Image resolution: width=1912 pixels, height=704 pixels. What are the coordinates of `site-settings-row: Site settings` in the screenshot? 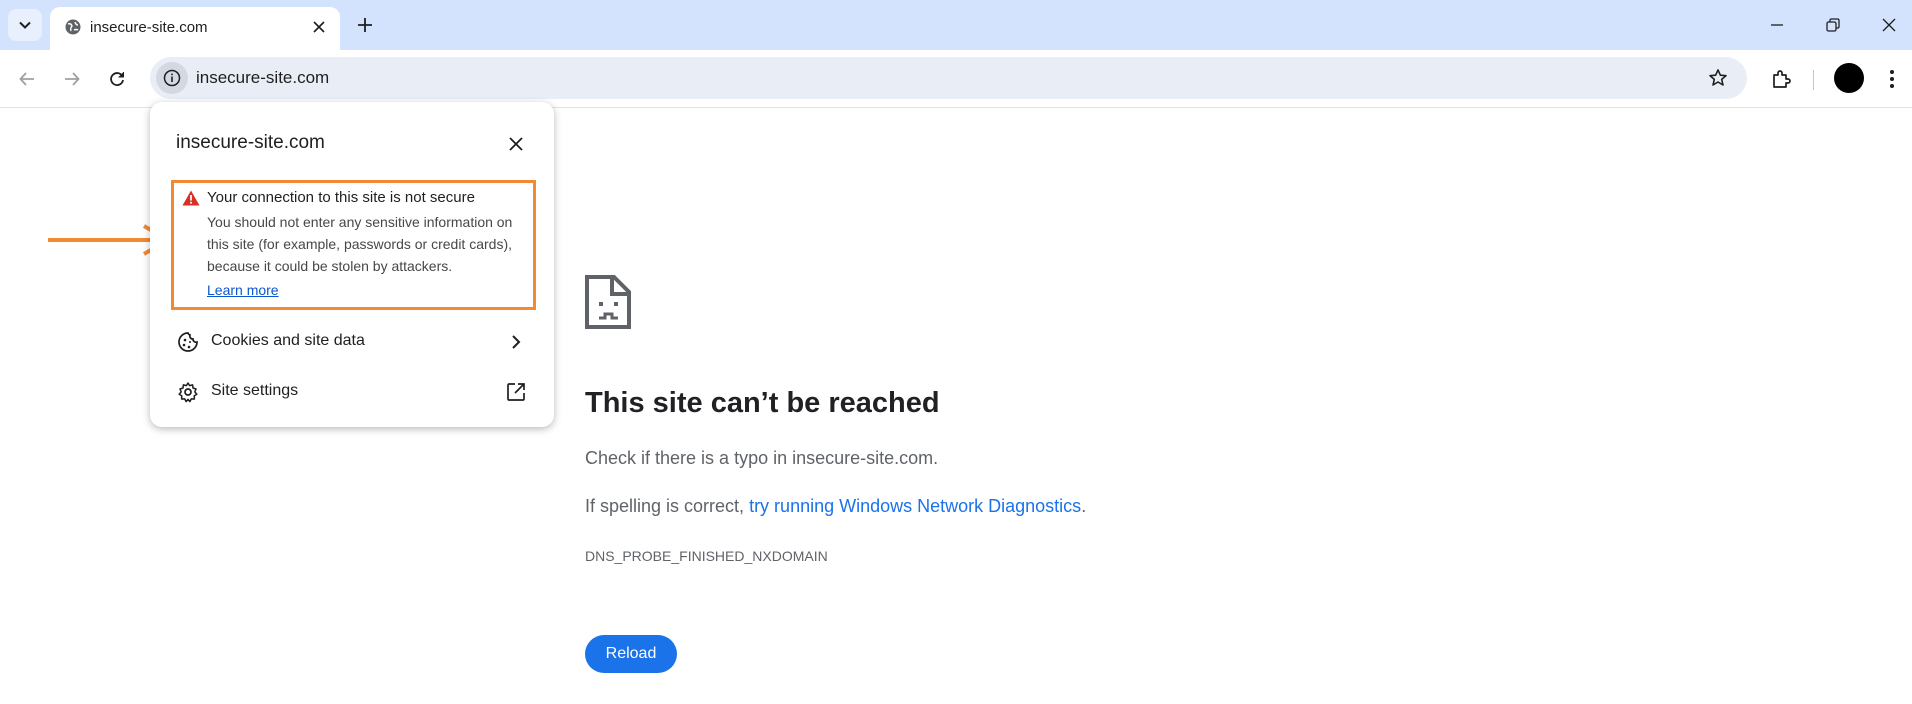 It's located at (352, 391).